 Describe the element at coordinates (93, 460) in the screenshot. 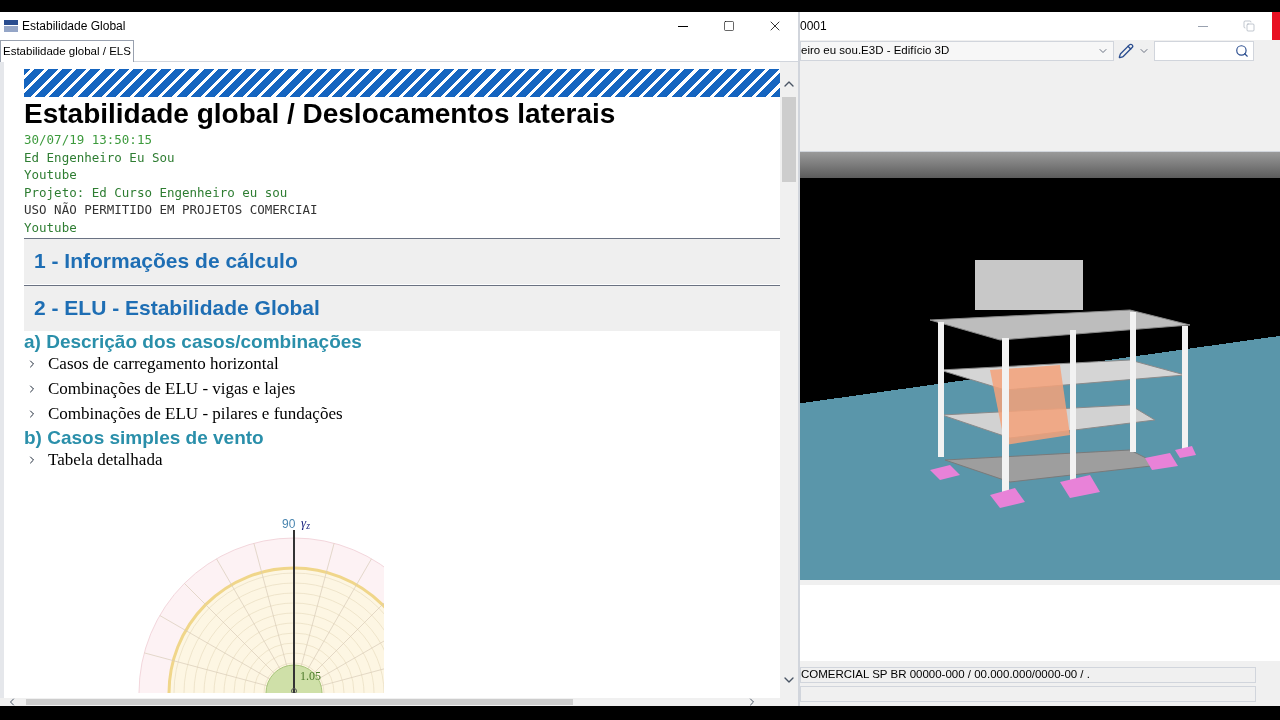

I see `collapsible-item: Tabela detalhada` at that location.